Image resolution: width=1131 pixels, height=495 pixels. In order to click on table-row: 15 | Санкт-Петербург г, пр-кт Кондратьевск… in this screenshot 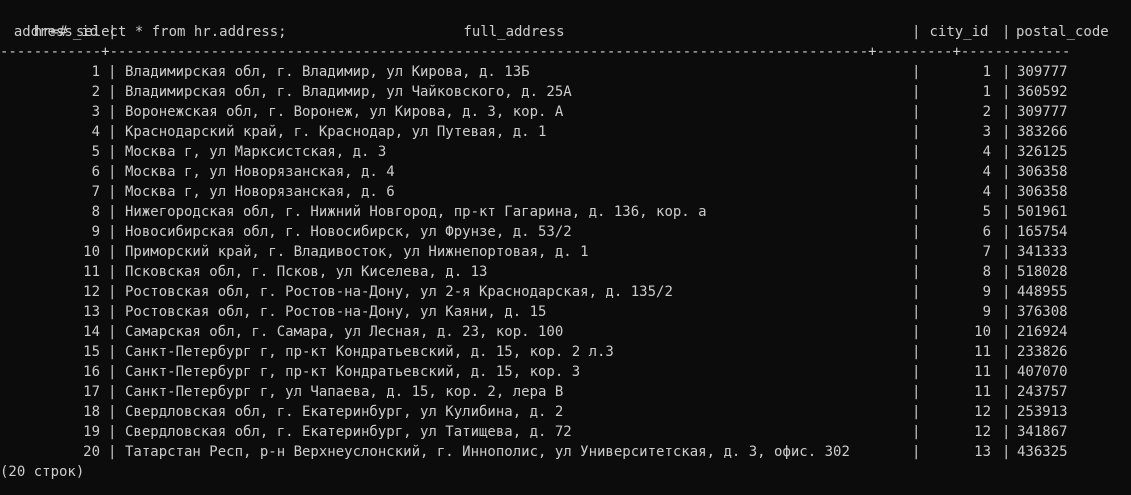, I will do `click(565, 352)`.